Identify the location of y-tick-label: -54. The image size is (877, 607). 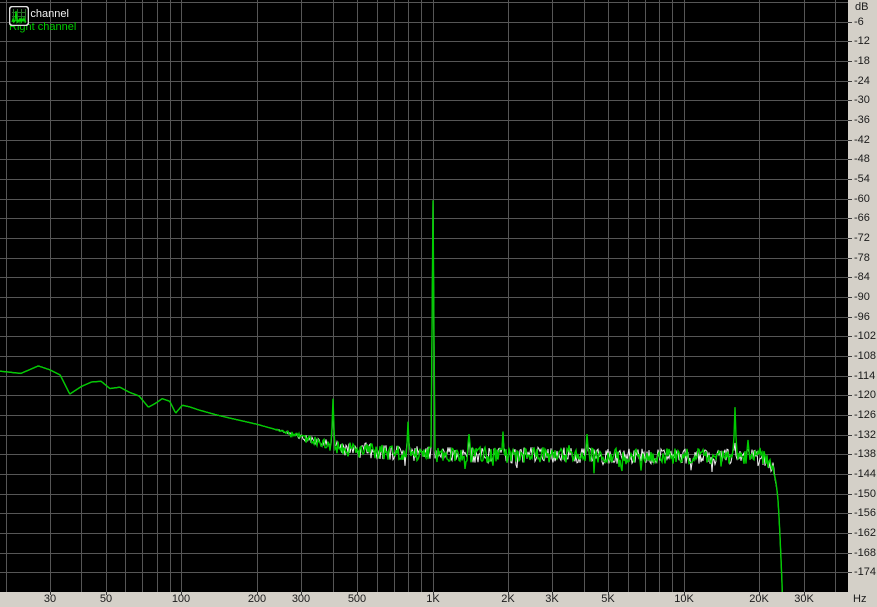
(862, 179).